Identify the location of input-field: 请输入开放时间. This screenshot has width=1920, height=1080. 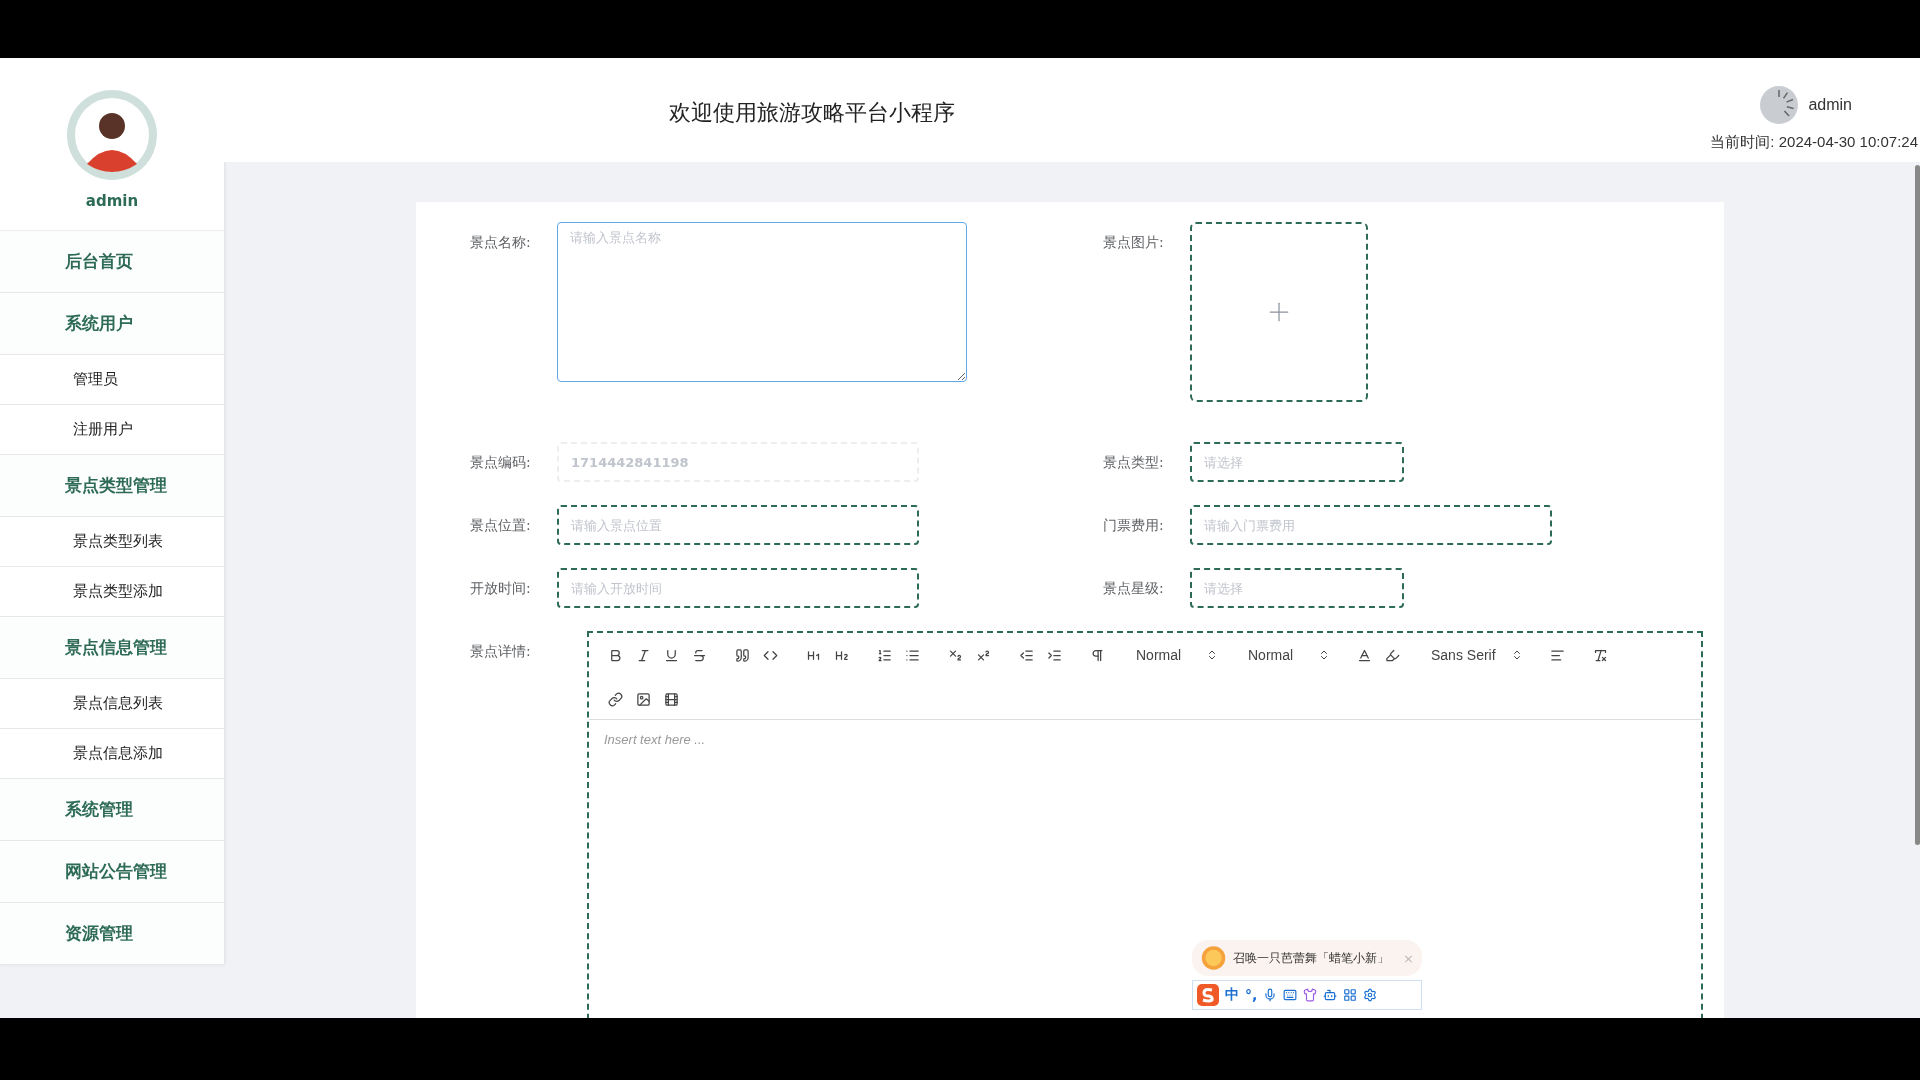
(738, 588).